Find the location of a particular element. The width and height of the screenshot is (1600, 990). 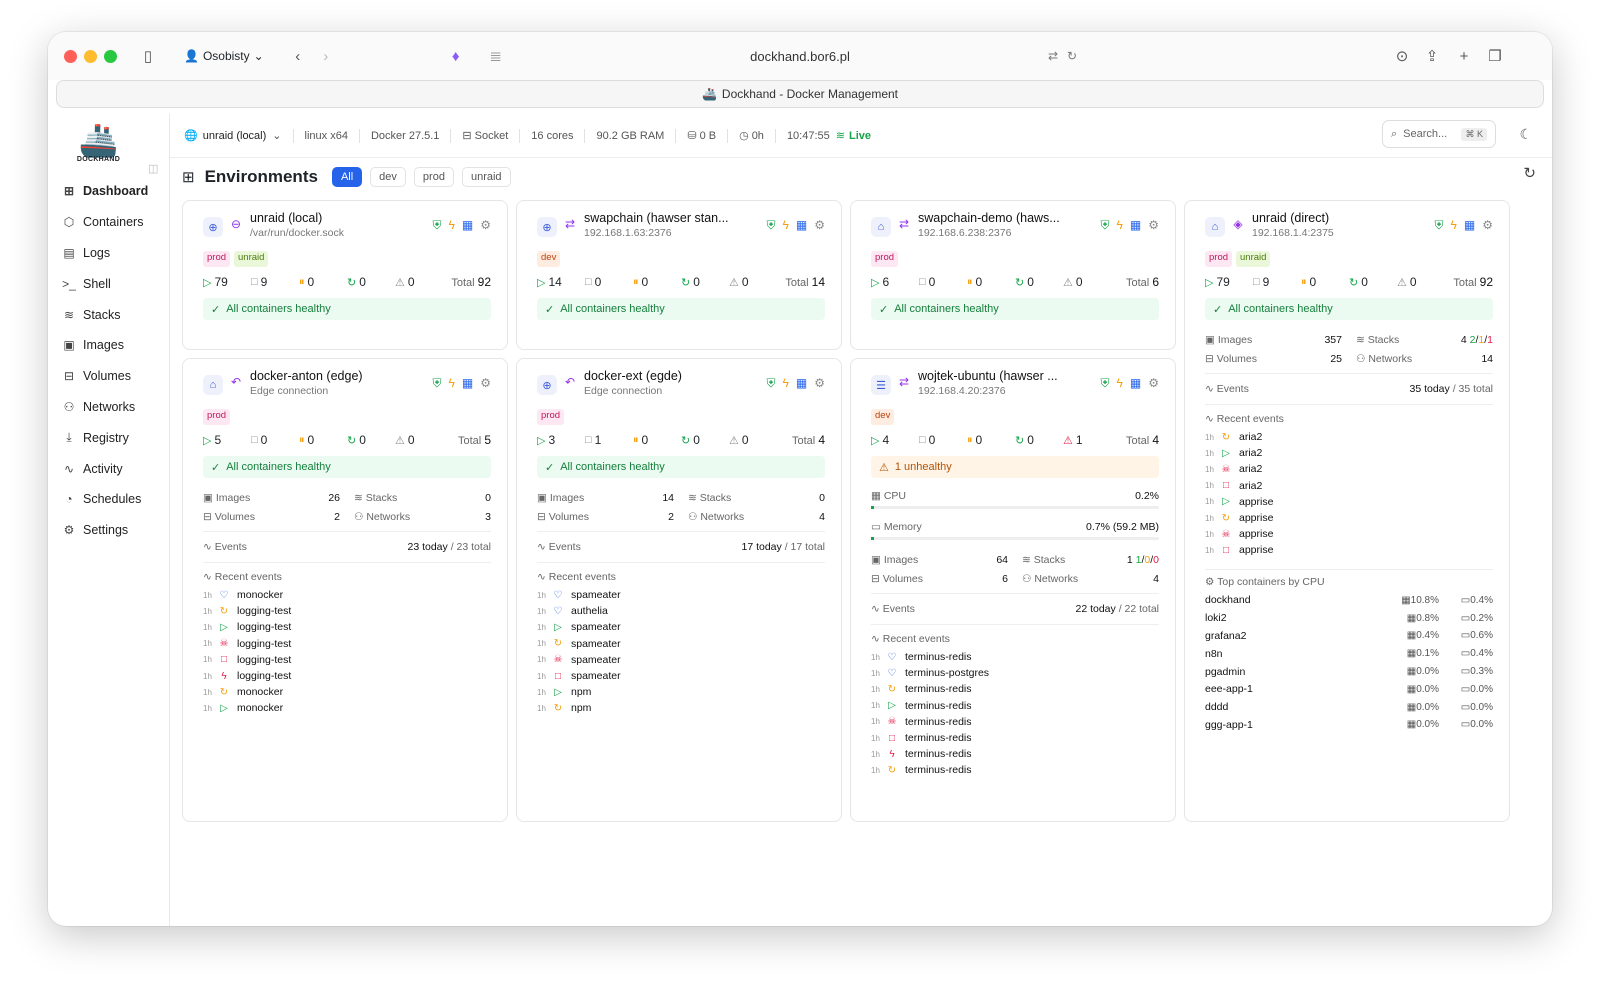

sidebar-item-shell: >_ Shell is located at coordinates (108, 283).